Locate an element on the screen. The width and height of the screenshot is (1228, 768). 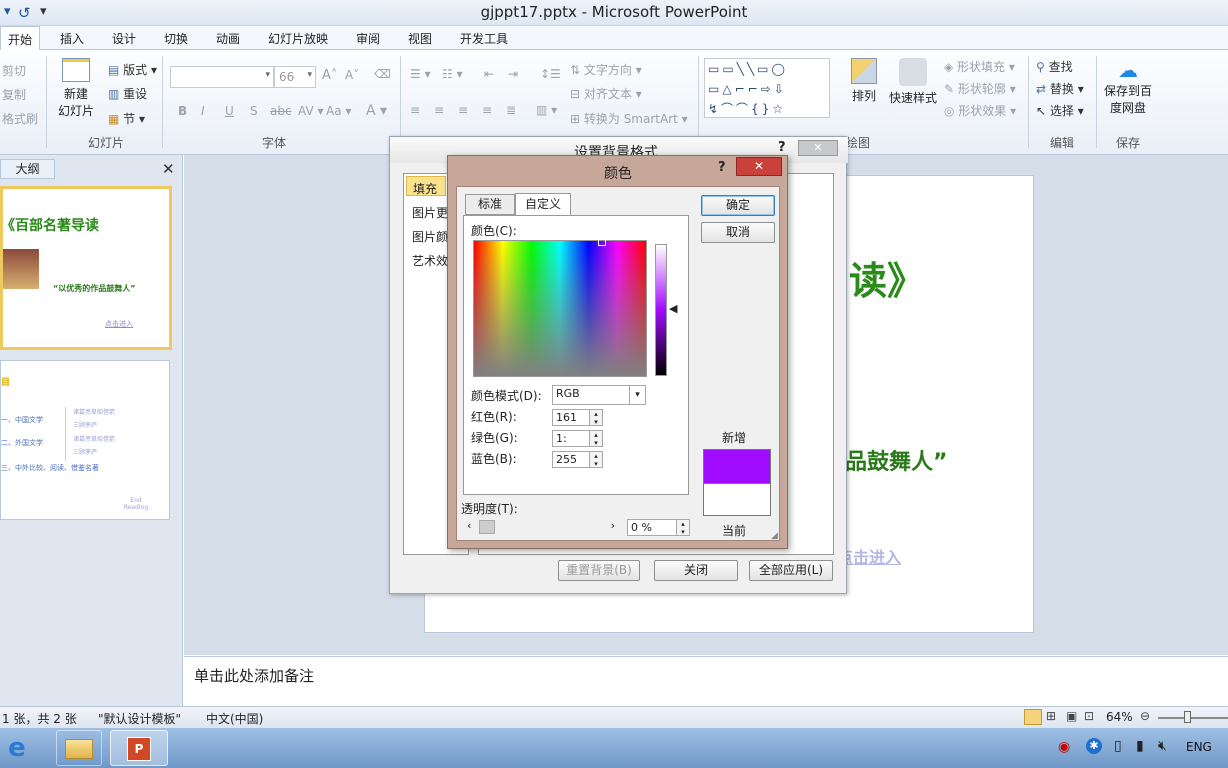
color-dialog-help-icon: ? is located at coordinates (722, 167).